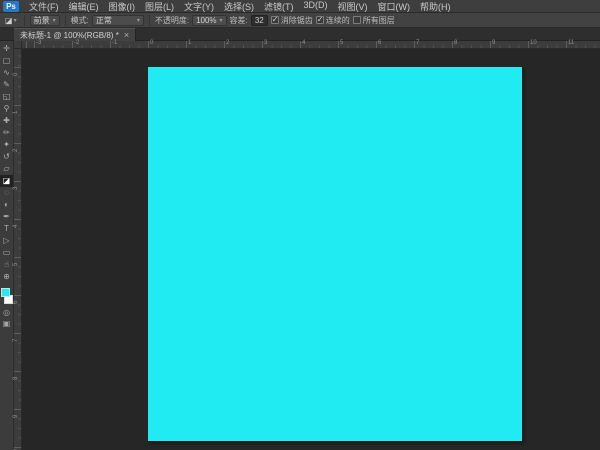  Describe the element at coordinates (279, 6) in the screenshot. I see `menu-filter: 滤镜(T)` at that location.